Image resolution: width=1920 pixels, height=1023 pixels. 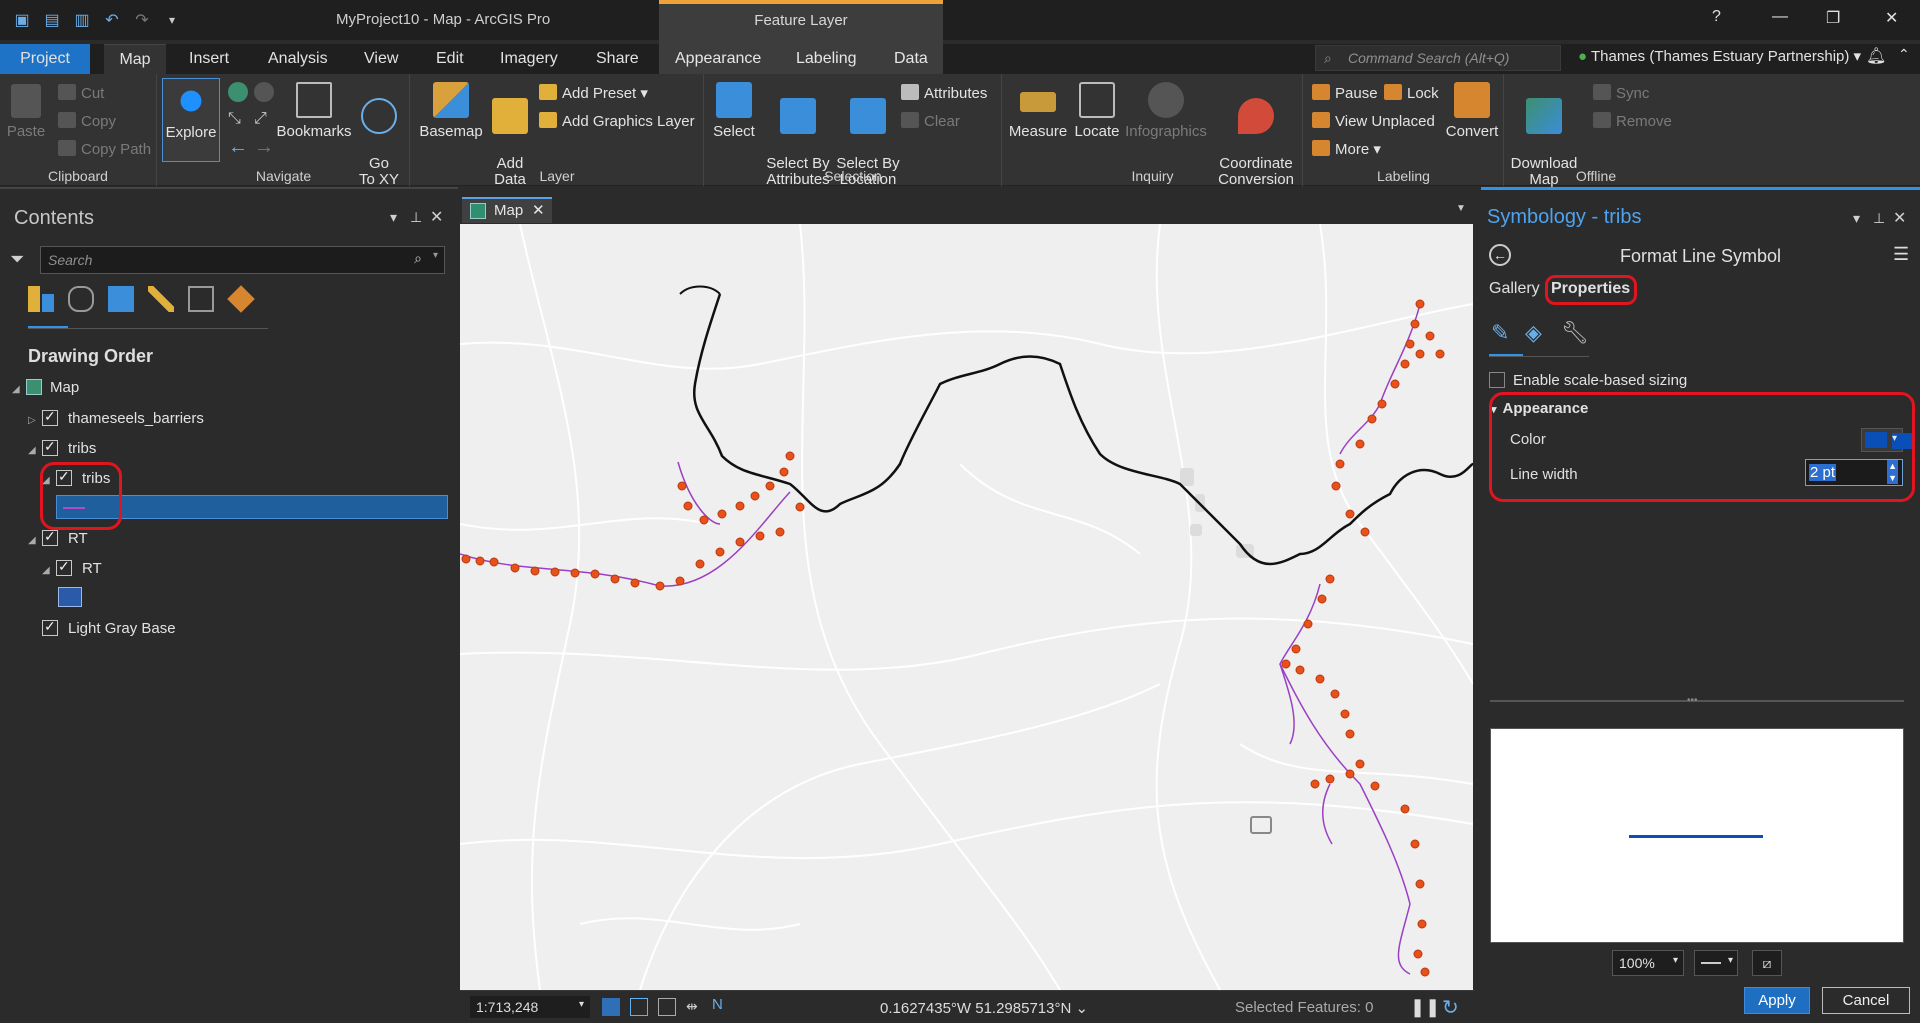 What do you see at coordinates (81, 299) in the screenshot?
I see `list-by-data-source-icon` at bounding box center [81, 299].